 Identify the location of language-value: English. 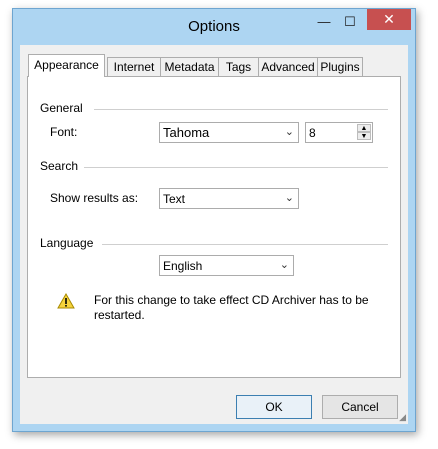
(183, 266).